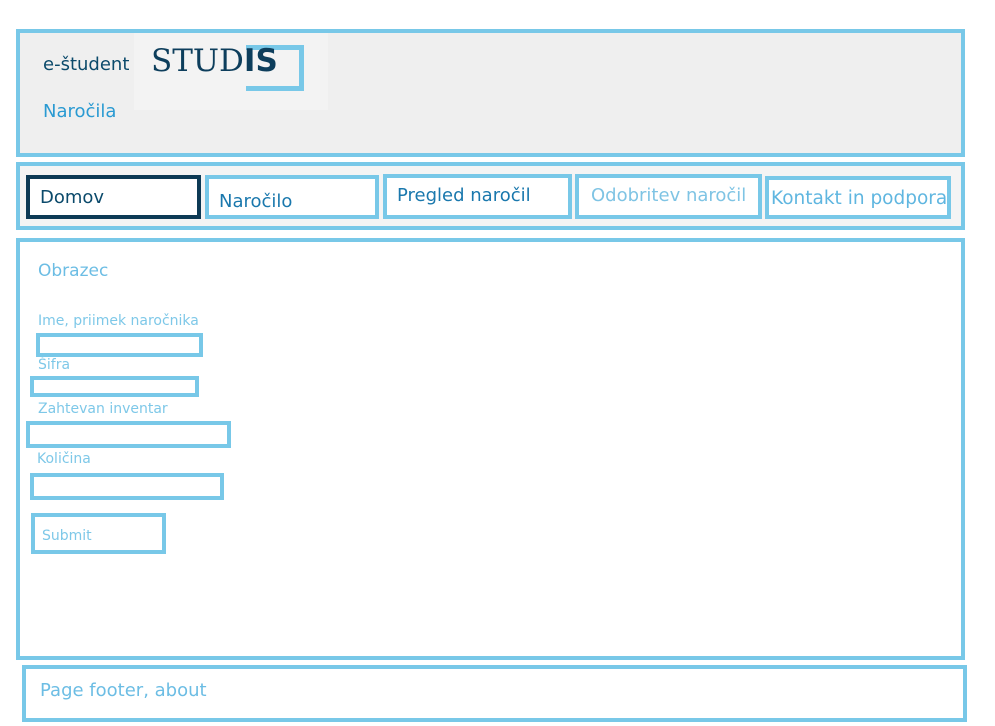 The image size is (995, 726). I want to click on quantity-label: Količina, so click(64, 459).